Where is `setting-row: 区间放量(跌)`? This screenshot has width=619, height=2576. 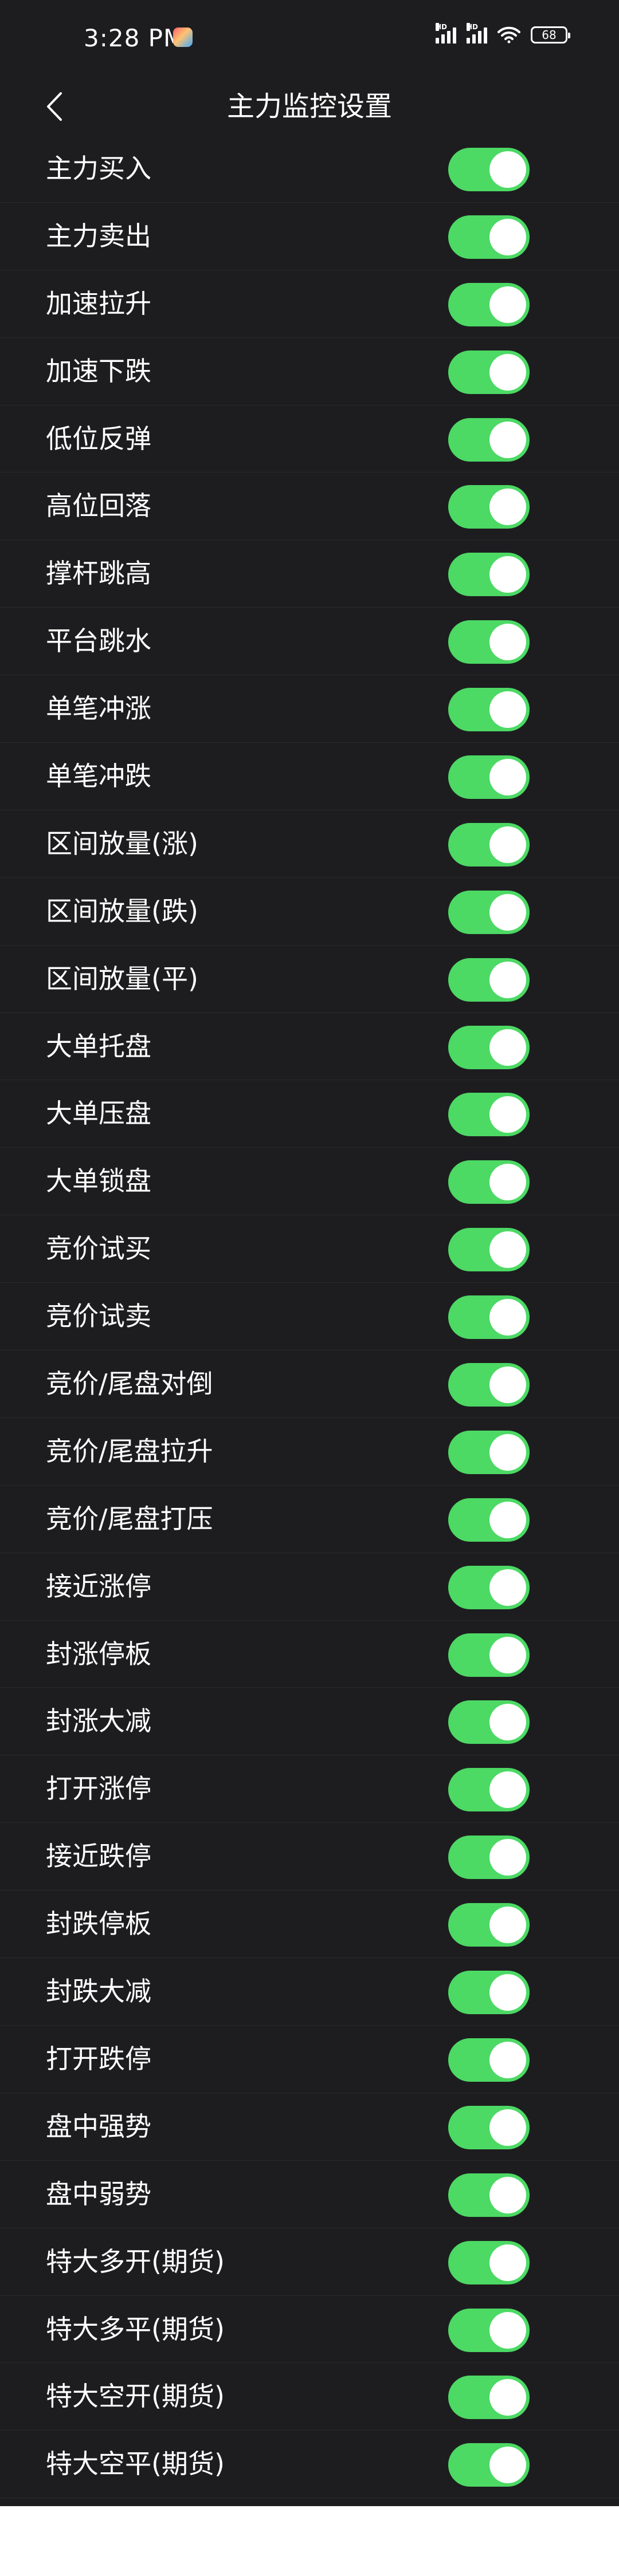
setting-row: 区间放量(跌) is located at coordinates (309, 912).